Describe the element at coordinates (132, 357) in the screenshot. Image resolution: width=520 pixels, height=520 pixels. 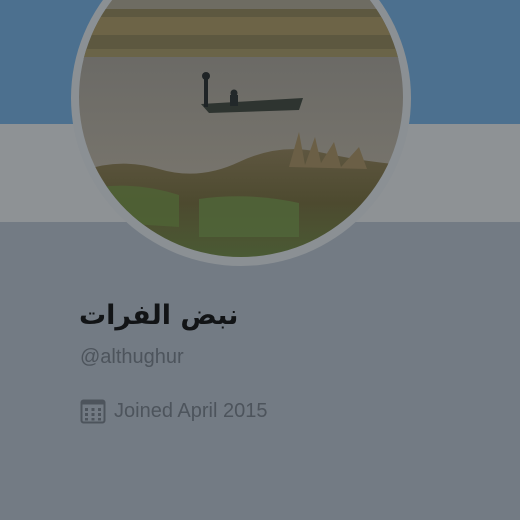
I see `username-handle: @althughur` at that location.